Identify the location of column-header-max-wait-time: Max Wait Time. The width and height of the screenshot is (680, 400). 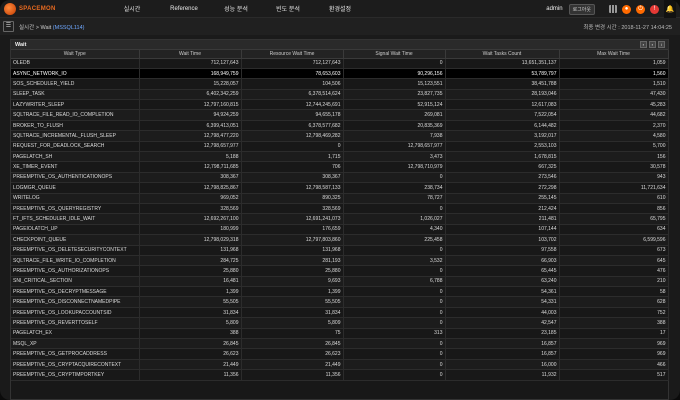
(614, 54).